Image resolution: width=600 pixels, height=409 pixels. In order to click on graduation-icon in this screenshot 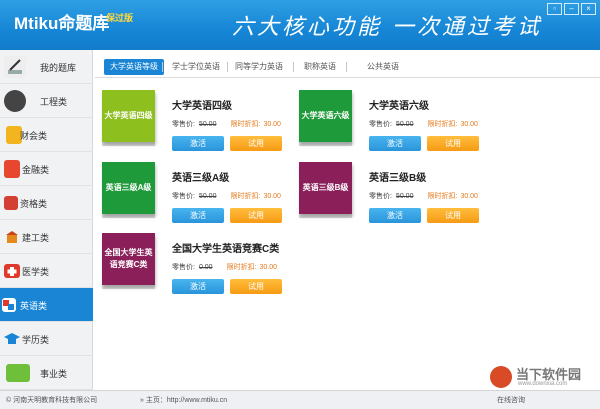, I will do `click(12, 339)`.